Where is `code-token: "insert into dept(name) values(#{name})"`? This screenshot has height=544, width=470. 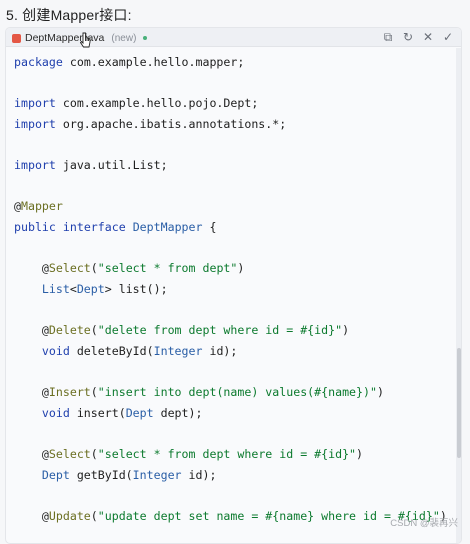
code-token: "insert into dept(name) values(#{name})" is located at coordinates (237, 392).